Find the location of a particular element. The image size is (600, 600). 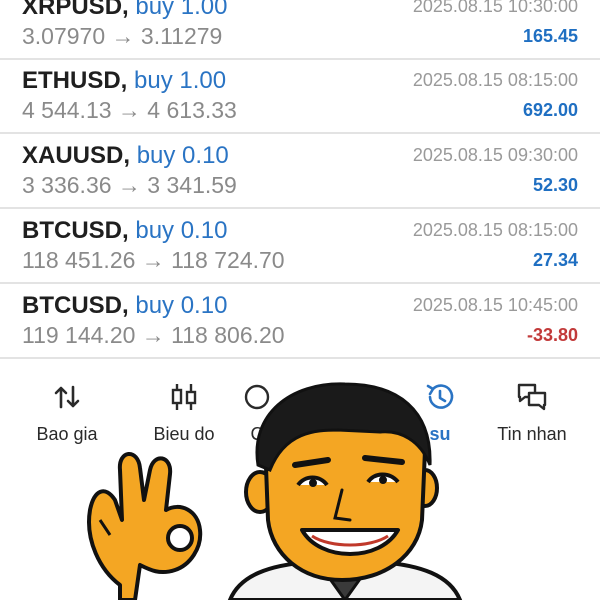

trade-symbol: XRPUSD, is located at coordinates (75, 10).